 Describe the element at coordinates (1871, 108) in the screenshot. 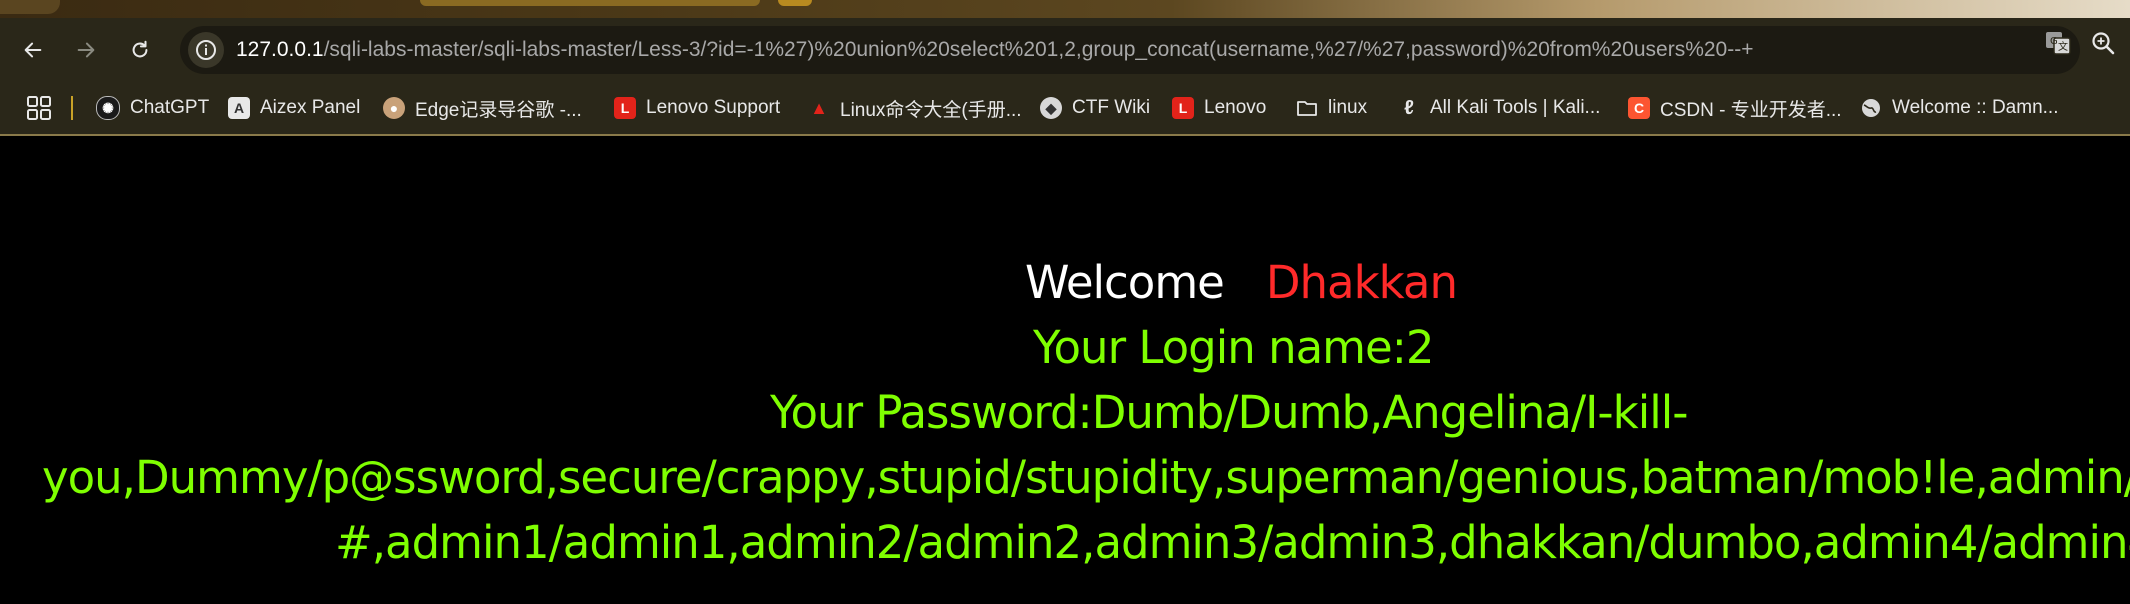

I see `globe-icon` at that location.